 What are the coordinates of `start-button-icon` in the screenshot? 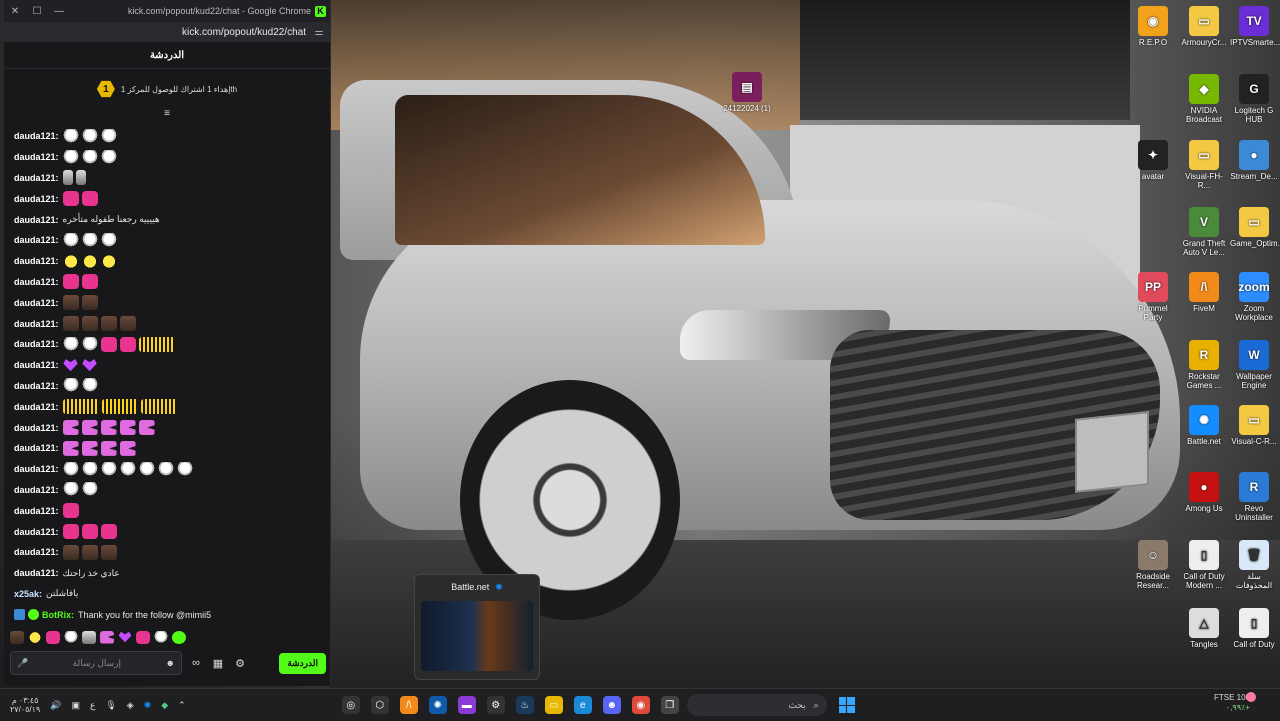 It's located at (846, 705).